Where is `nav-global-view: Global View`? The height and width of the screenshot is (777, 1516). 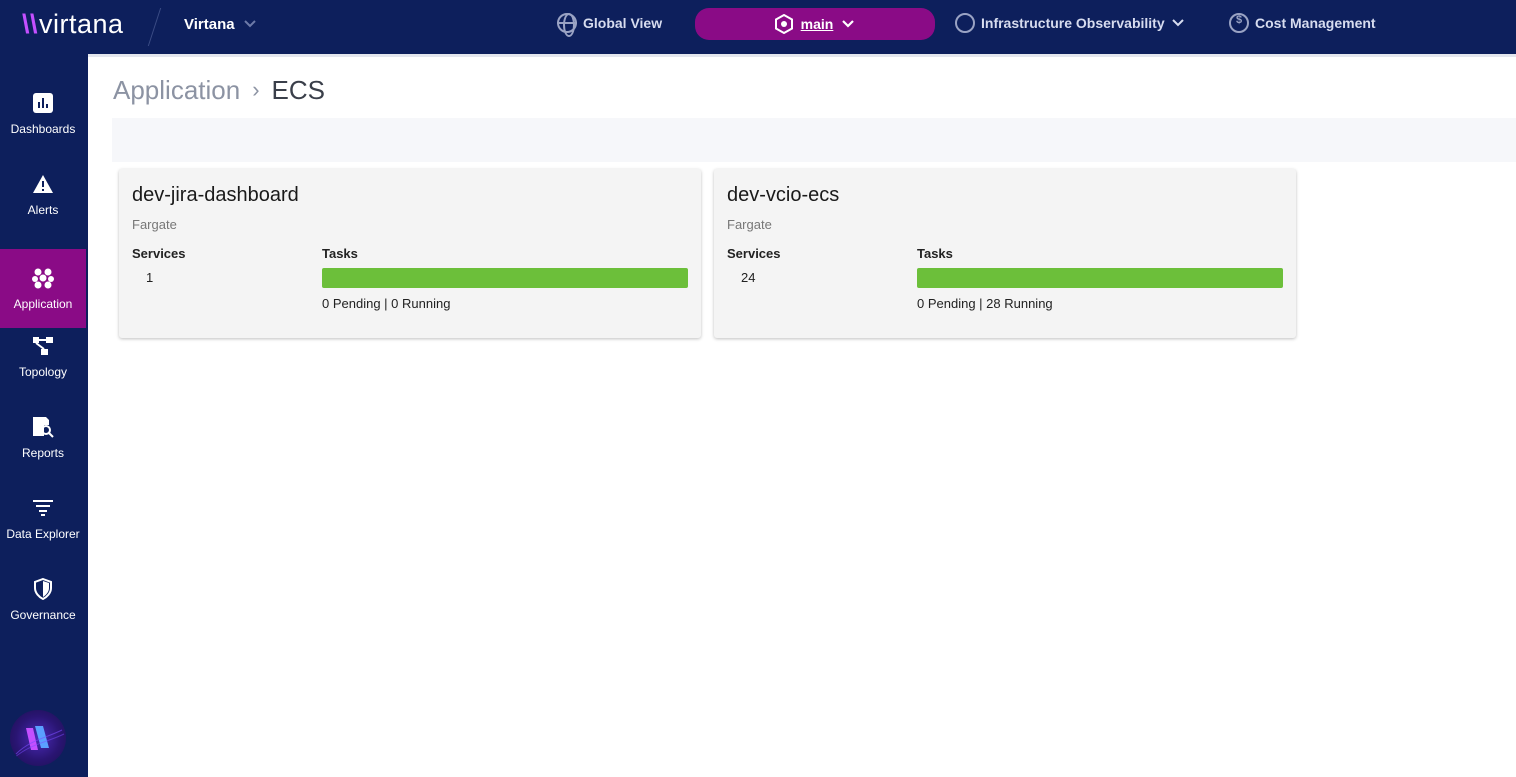
nav-global-view: Global View is located at coordinates (610, 24).